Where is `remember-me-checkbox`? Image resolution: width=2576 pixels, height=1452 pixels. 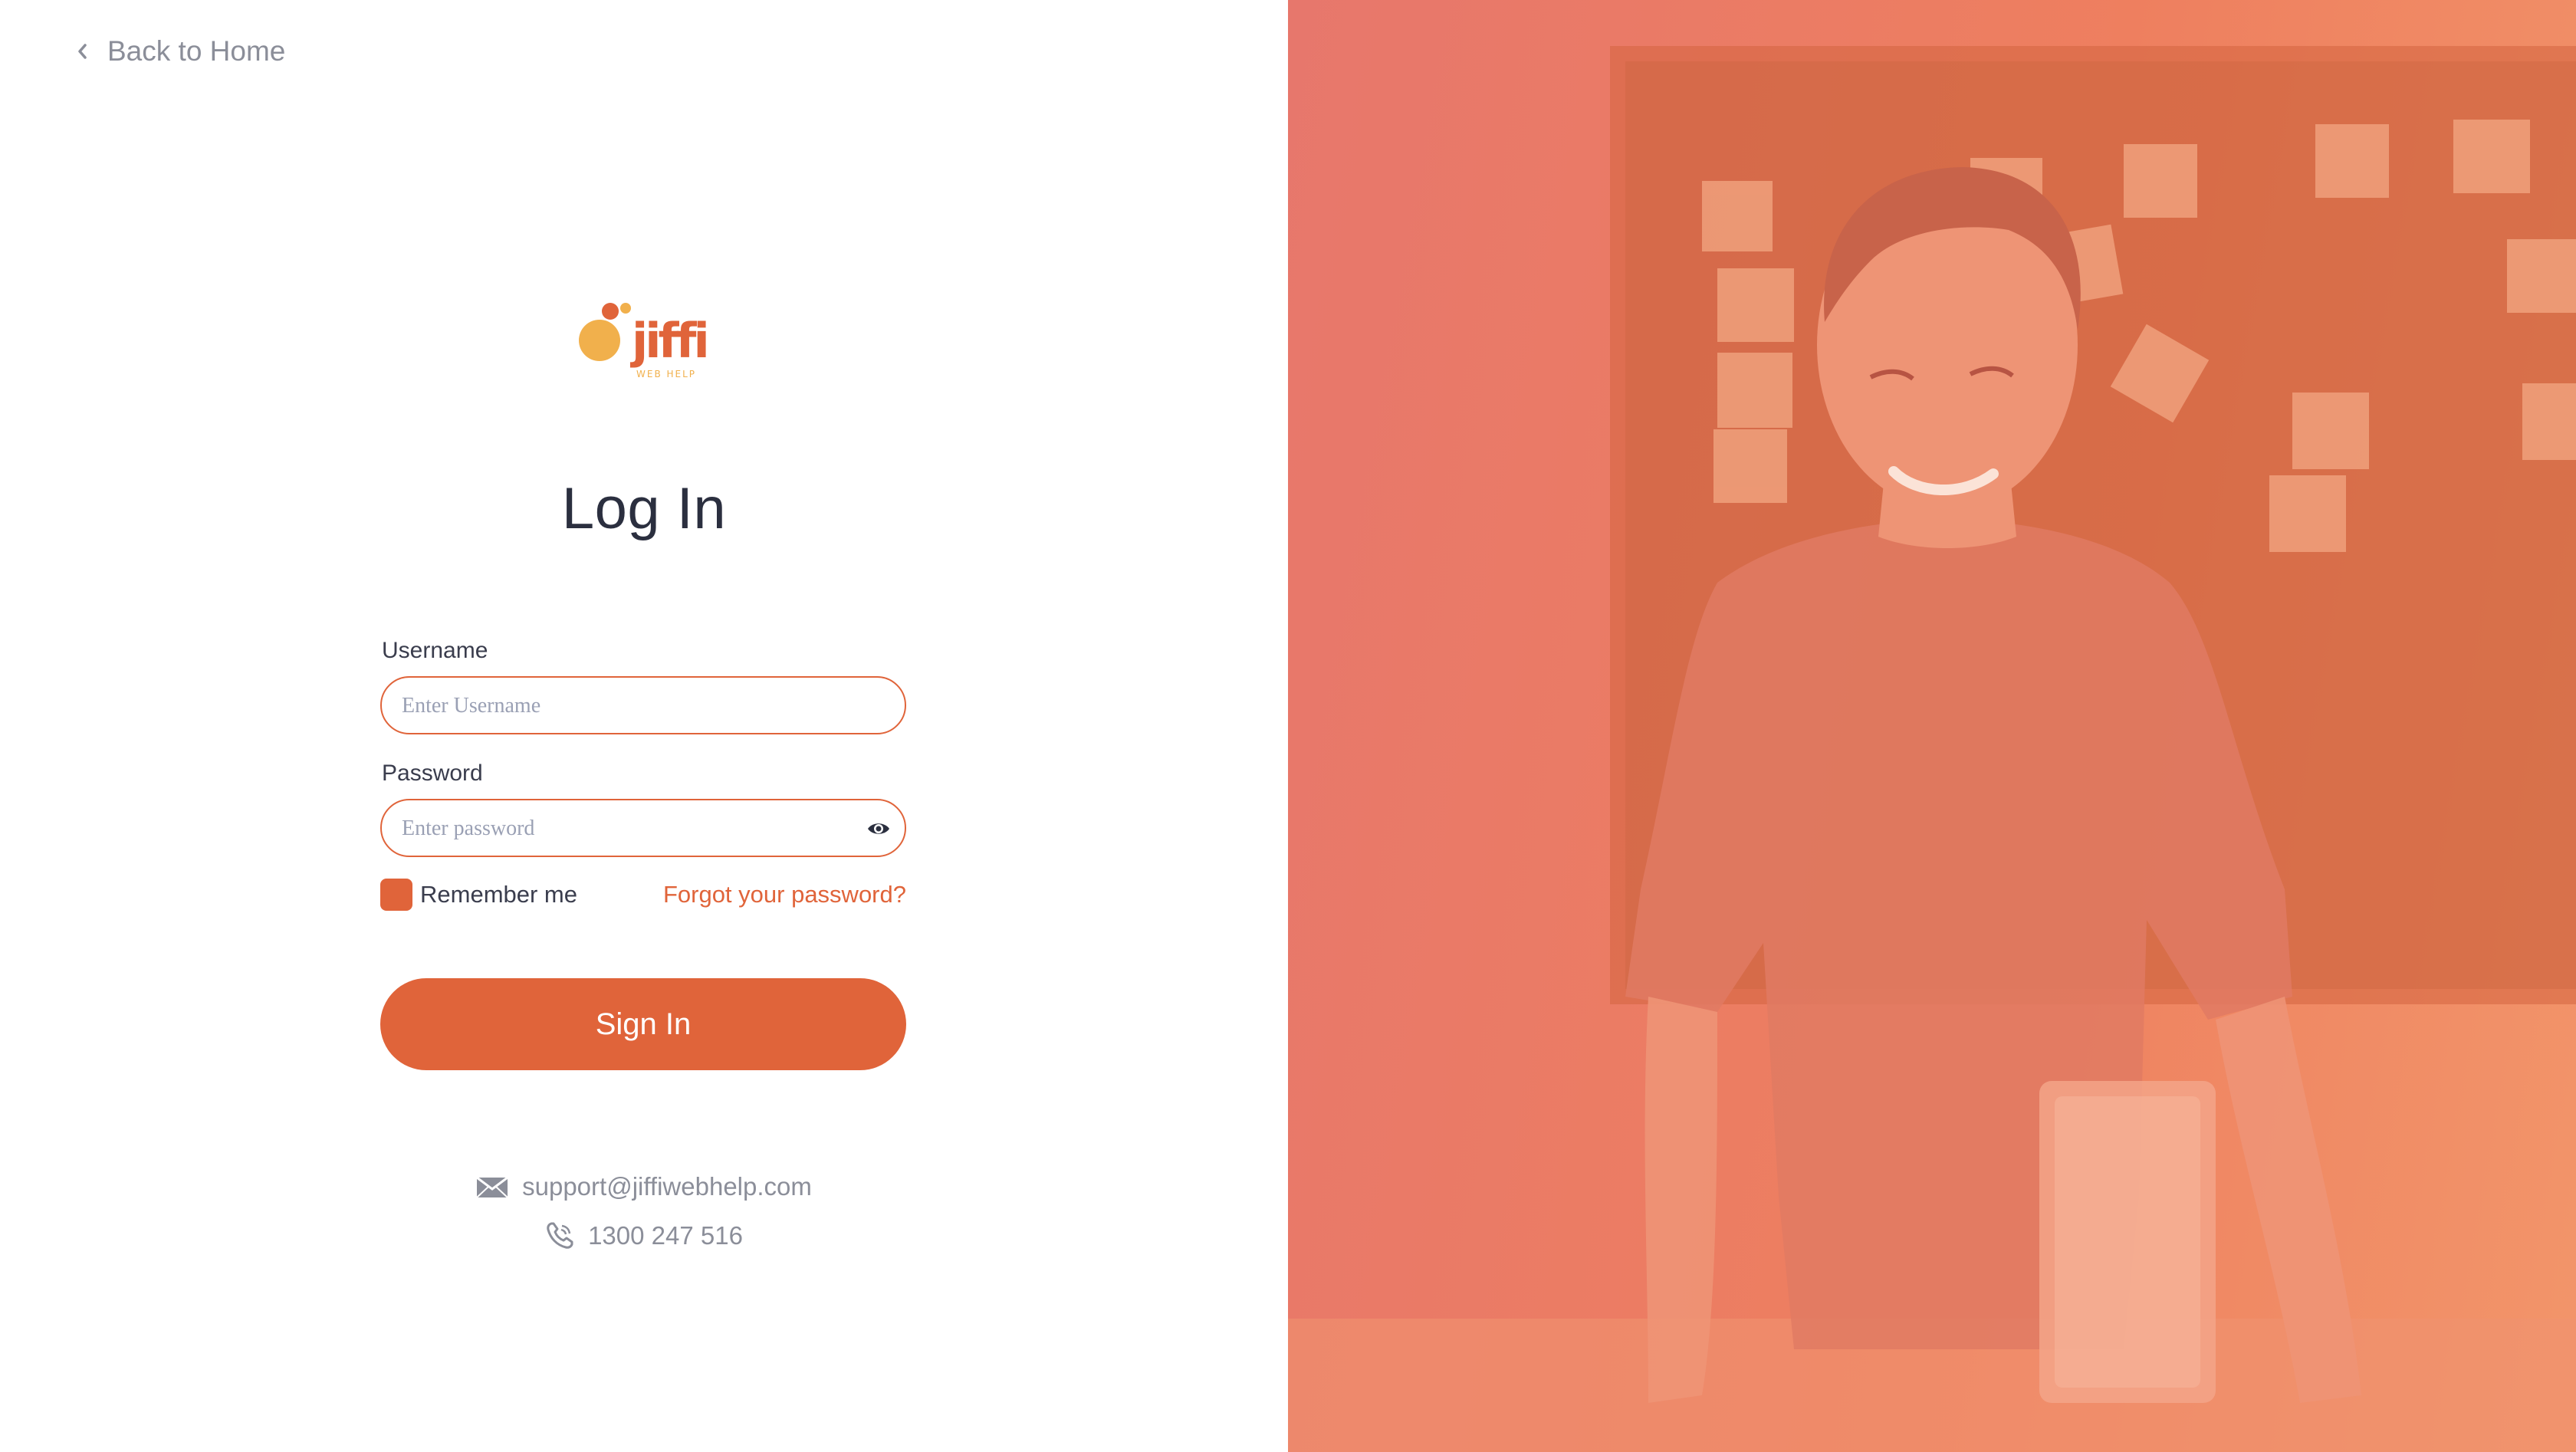 remember-me-checkbox is located at coordinates (396, 895).